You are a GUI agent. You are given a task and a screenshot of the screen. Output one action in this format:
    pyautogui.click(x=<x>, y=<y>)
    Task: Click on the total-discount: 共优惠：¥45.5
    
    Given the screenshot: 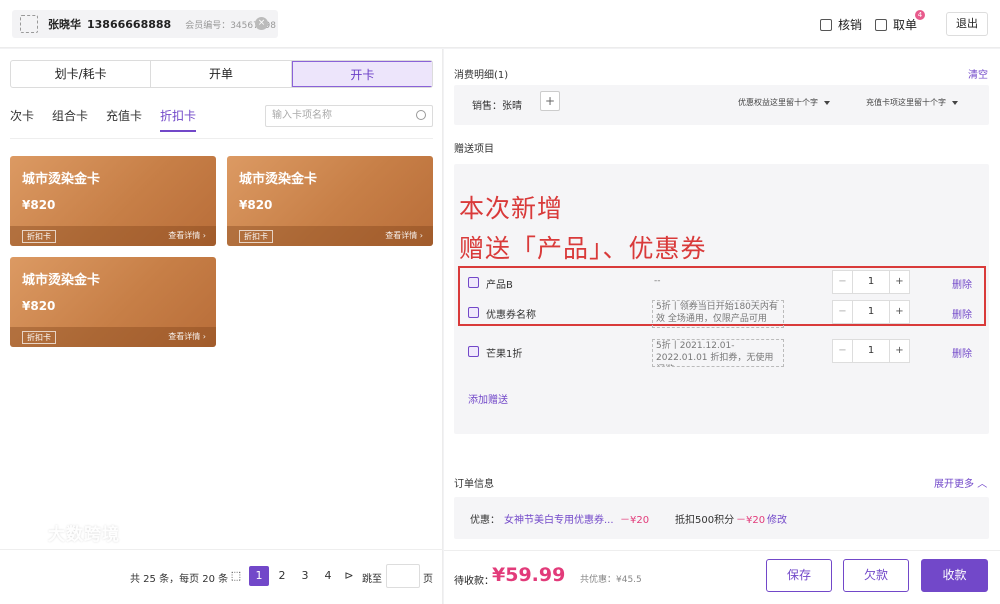 What is the action you would take?
    pyautogui.click(x=611, y=580)
    